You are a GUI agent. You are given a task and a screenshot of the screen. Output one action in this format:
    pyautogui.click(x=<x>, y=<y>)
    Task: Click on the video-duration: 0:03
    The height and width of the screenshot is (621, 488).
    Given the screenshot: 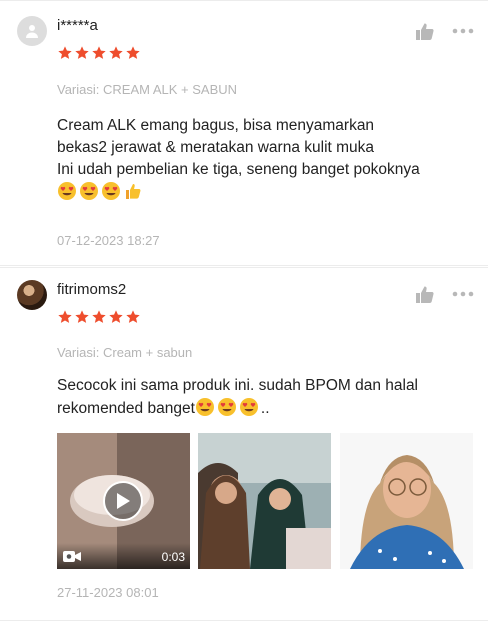 What is the action you would take?
    pyautogui.click(x=173, y=557)
    